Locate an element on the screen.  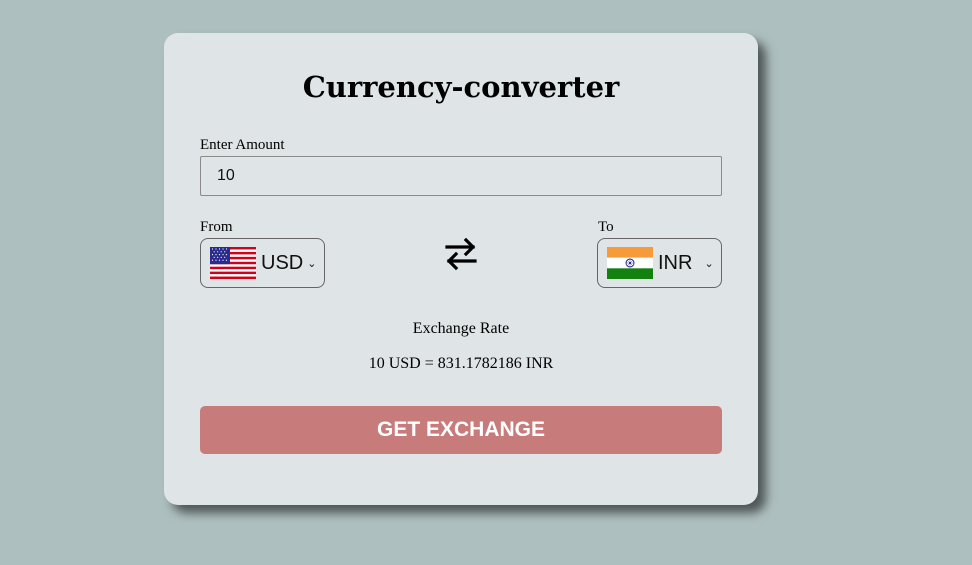
amount-input is located at coordinates (461, 176).